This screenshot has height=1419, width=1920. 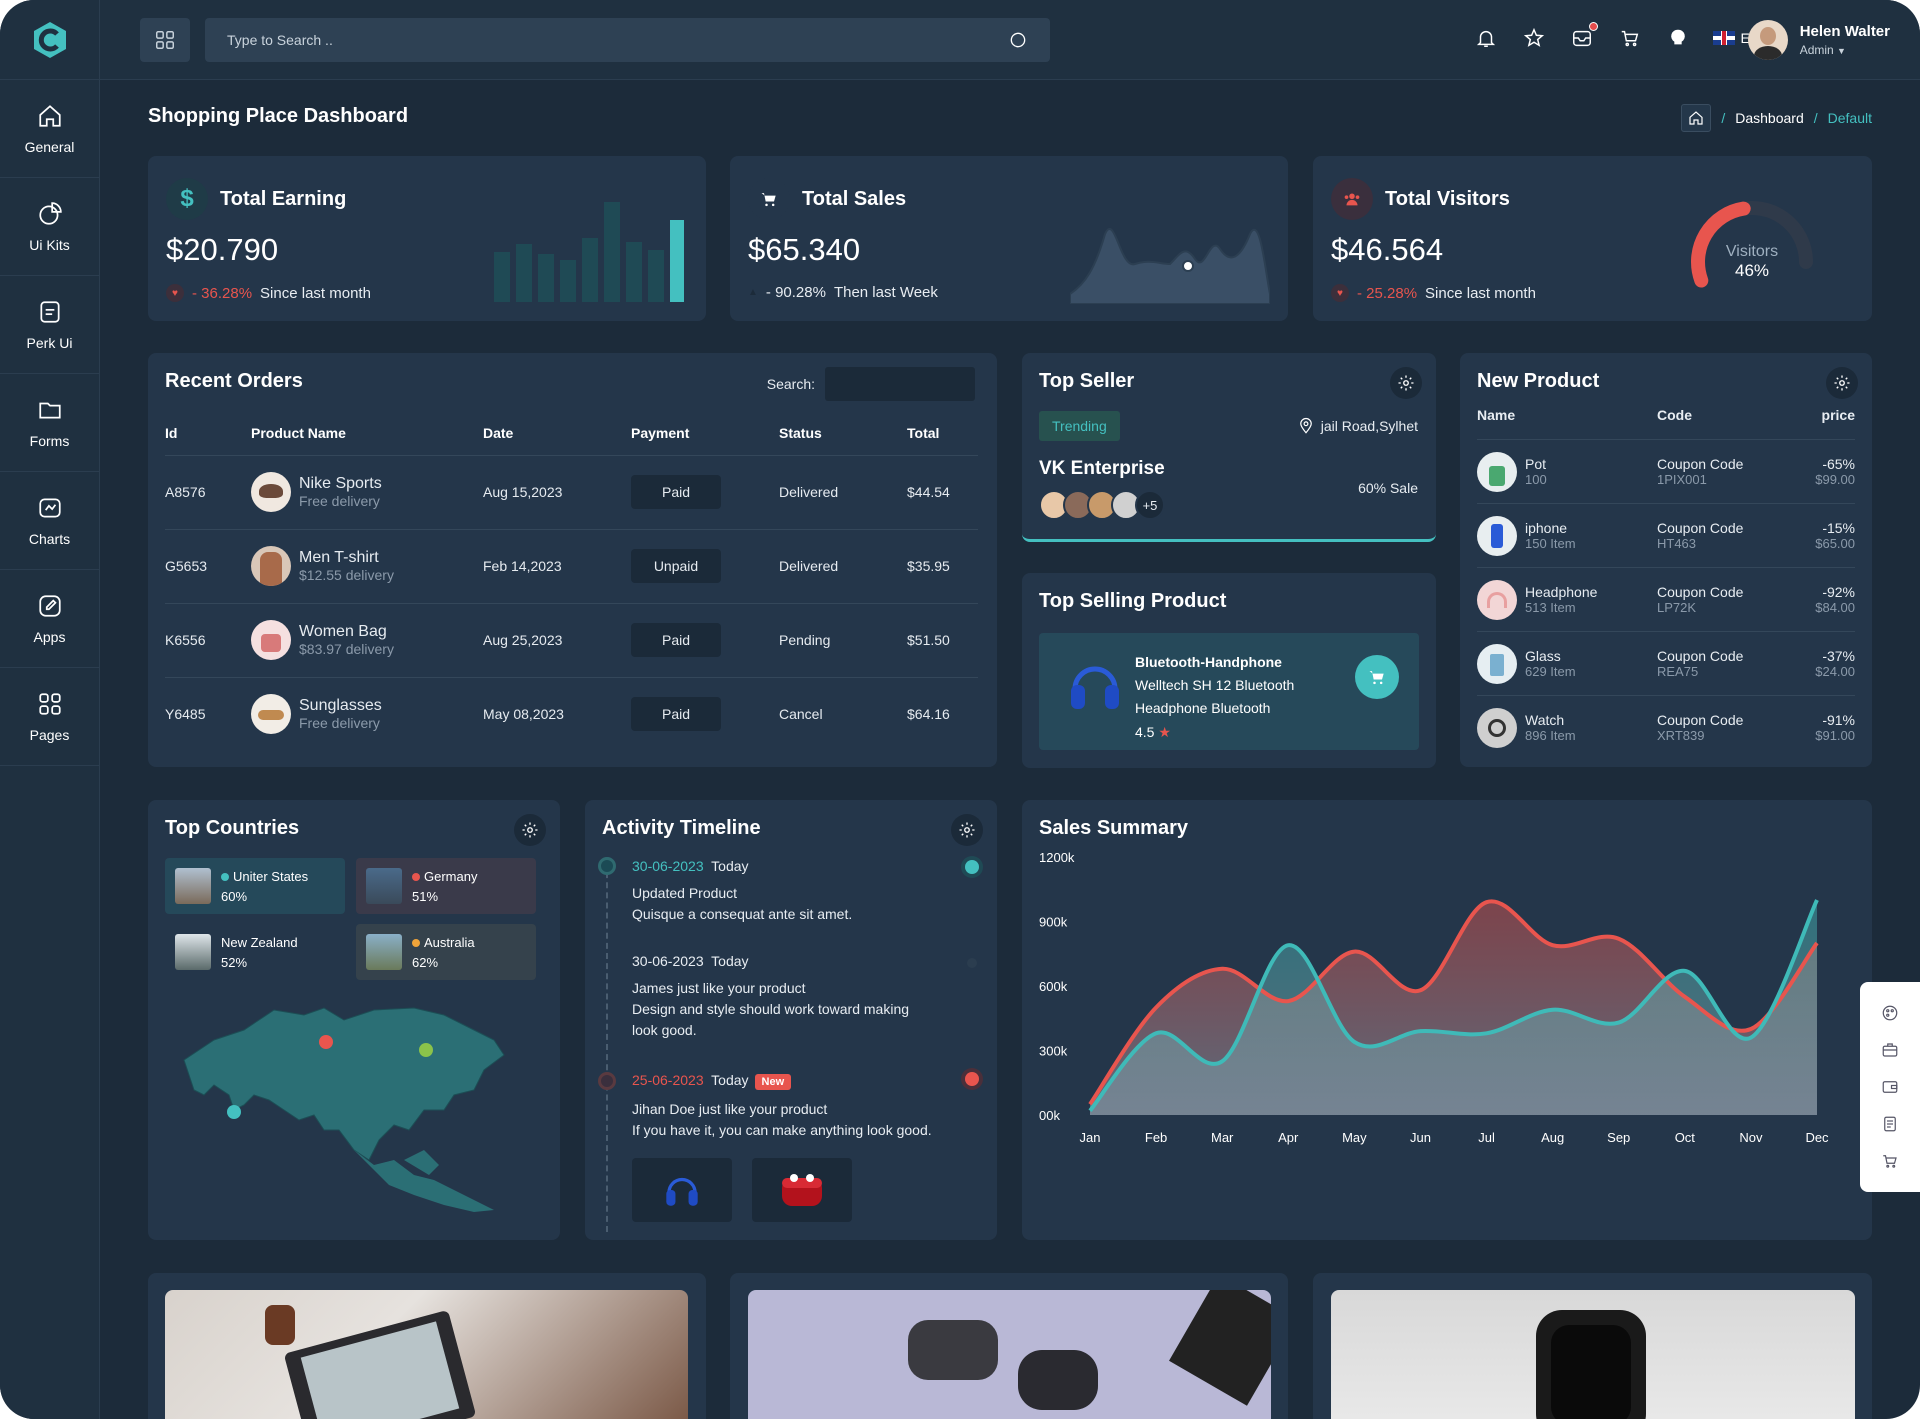 I want to click on favorites-button, so click(x=1534, y=38).